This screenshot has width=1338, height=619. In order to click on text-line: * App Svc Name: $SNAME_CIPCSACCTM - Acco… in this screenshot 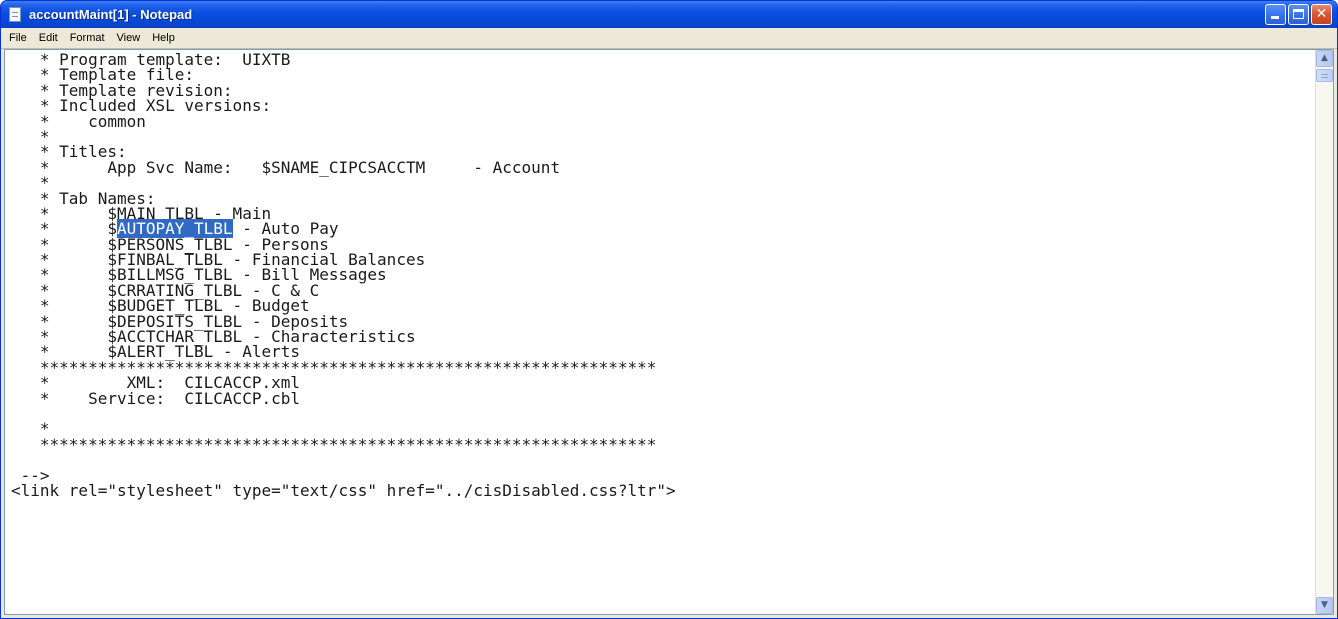, I will do `click(663, 167)`.